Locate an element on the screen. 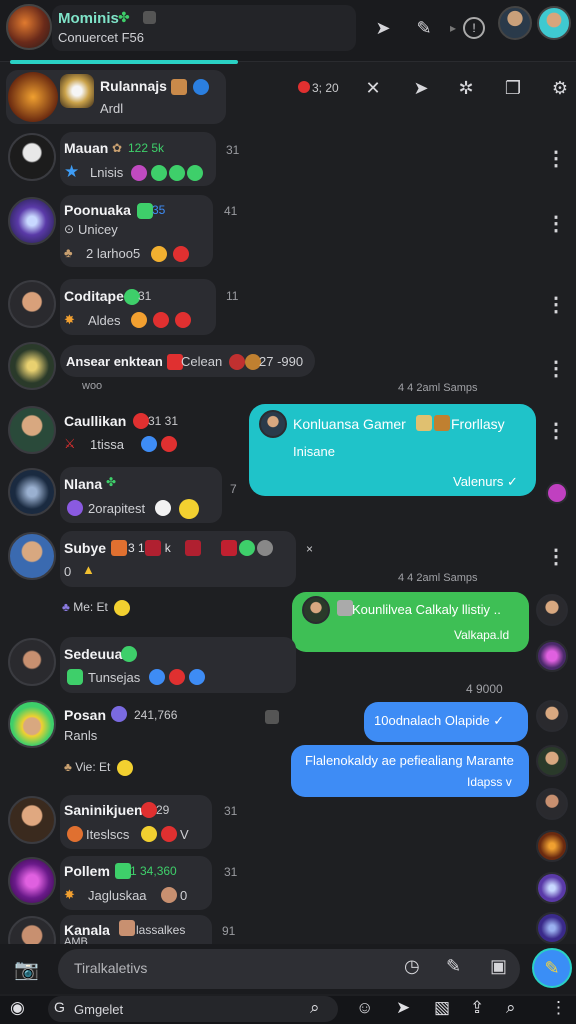 The image size is (576, 1024). copy-icon: ❐ is located at coordinates (513, 88).